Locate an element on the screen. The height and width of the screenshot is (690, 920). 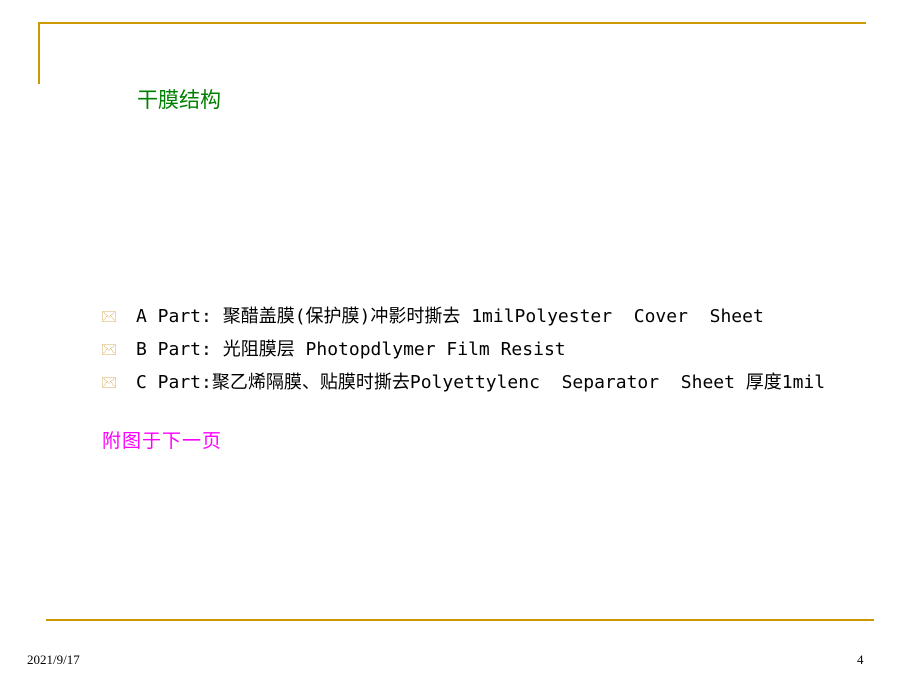
slide-title: 干膜结构 is located at coordinates (179, 100).